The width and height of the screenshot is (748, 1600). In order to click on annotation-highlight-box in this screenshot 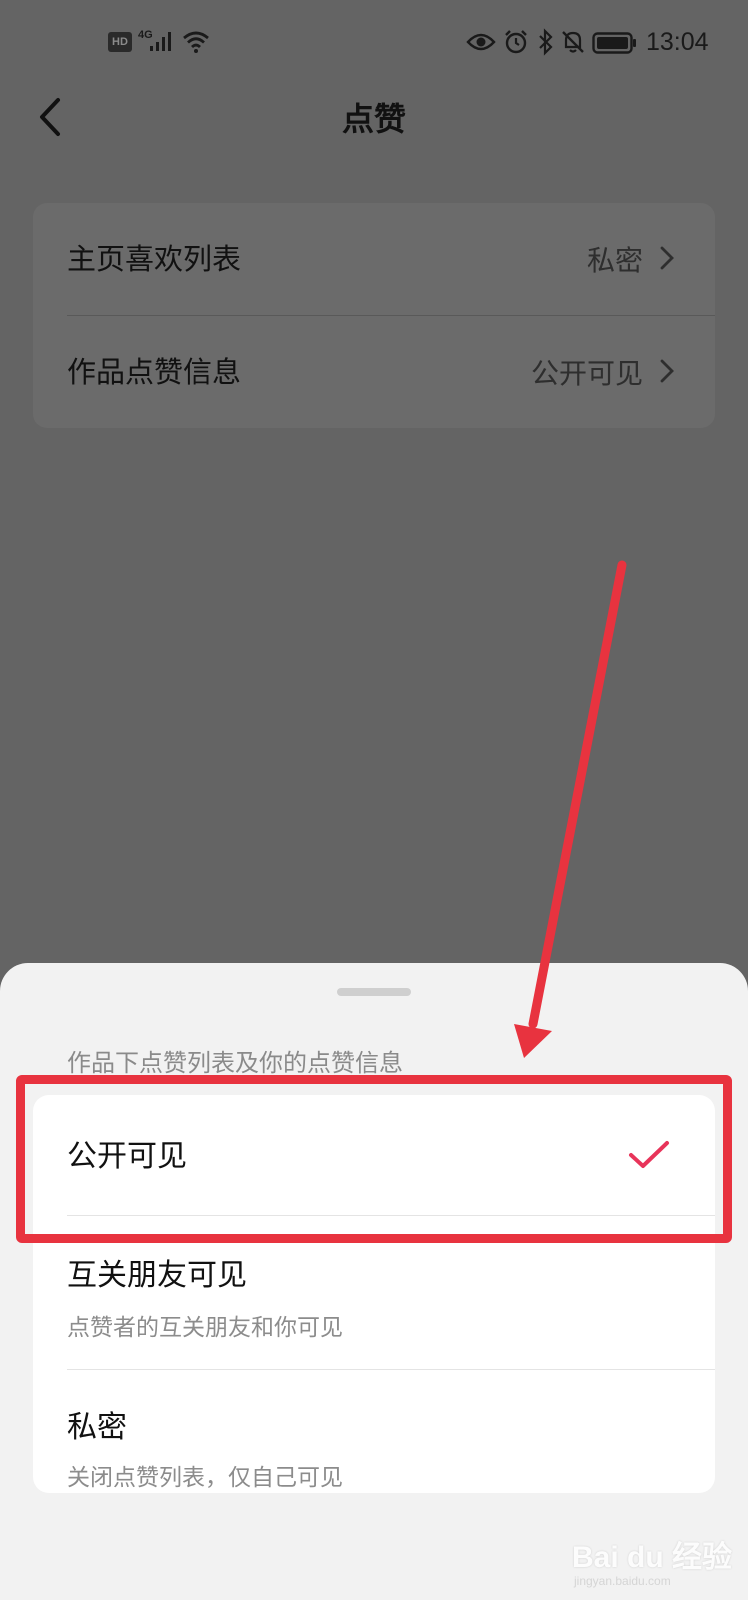, I will do `click(374, 1159)`.